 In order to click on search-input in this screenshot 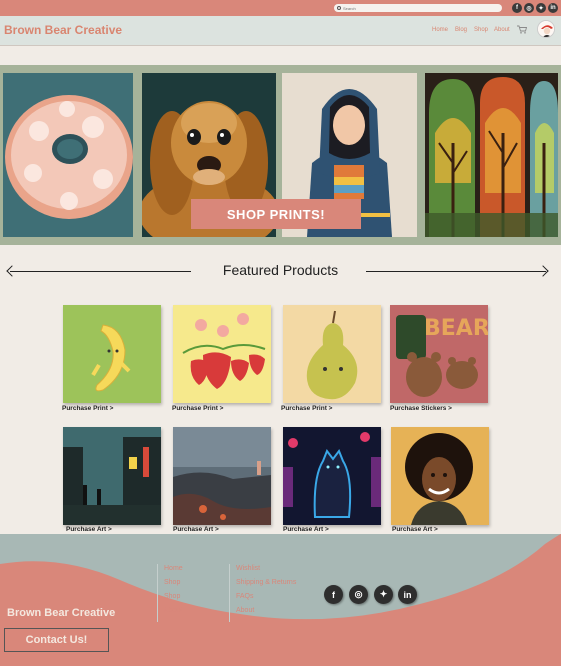, I will do `click(418, 8)`.